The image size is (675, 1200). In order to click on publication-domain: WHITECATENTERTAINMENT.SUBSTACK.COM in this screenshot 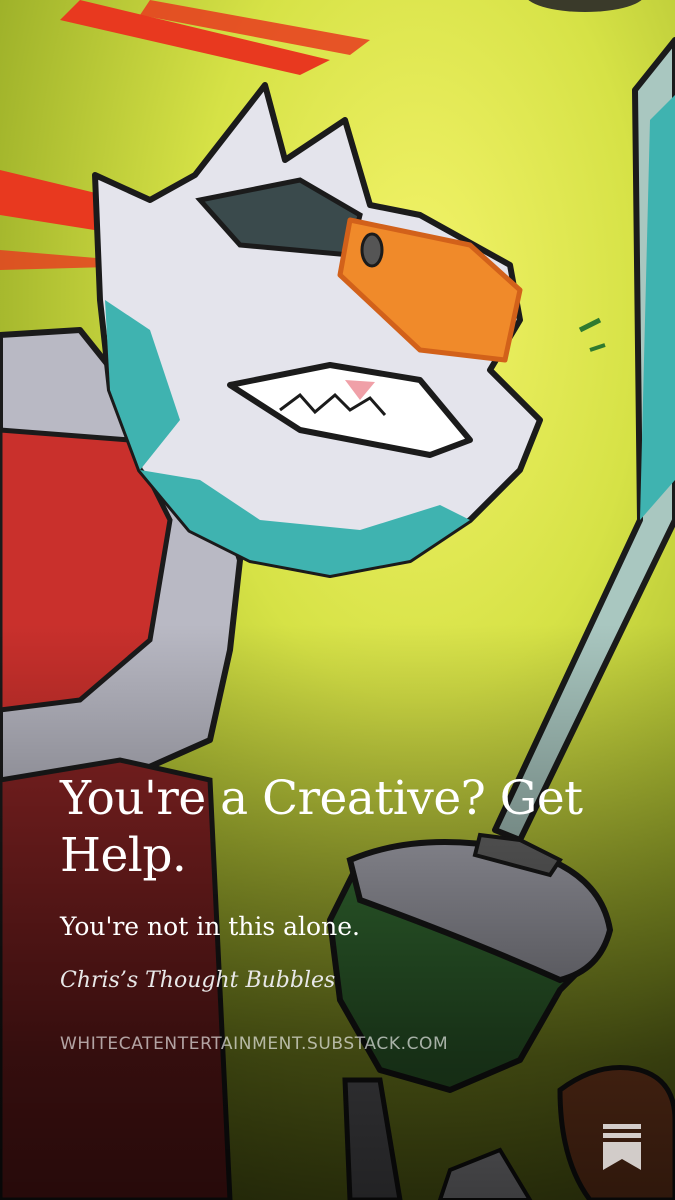, I will do `click(340, 1044)`.